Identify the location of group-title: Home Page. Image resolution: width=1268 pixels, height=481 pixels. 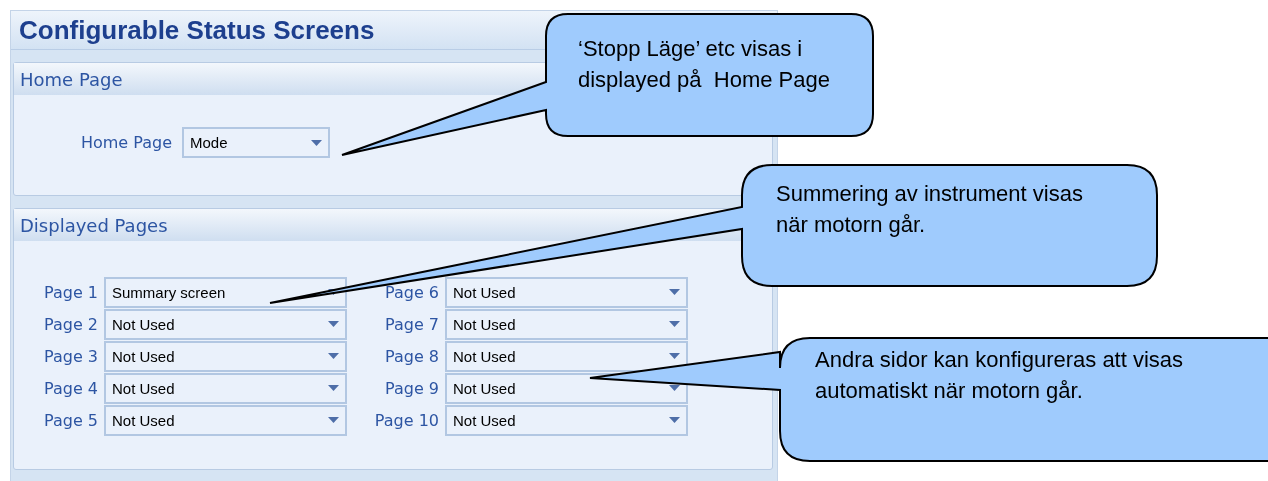
(71, 79).